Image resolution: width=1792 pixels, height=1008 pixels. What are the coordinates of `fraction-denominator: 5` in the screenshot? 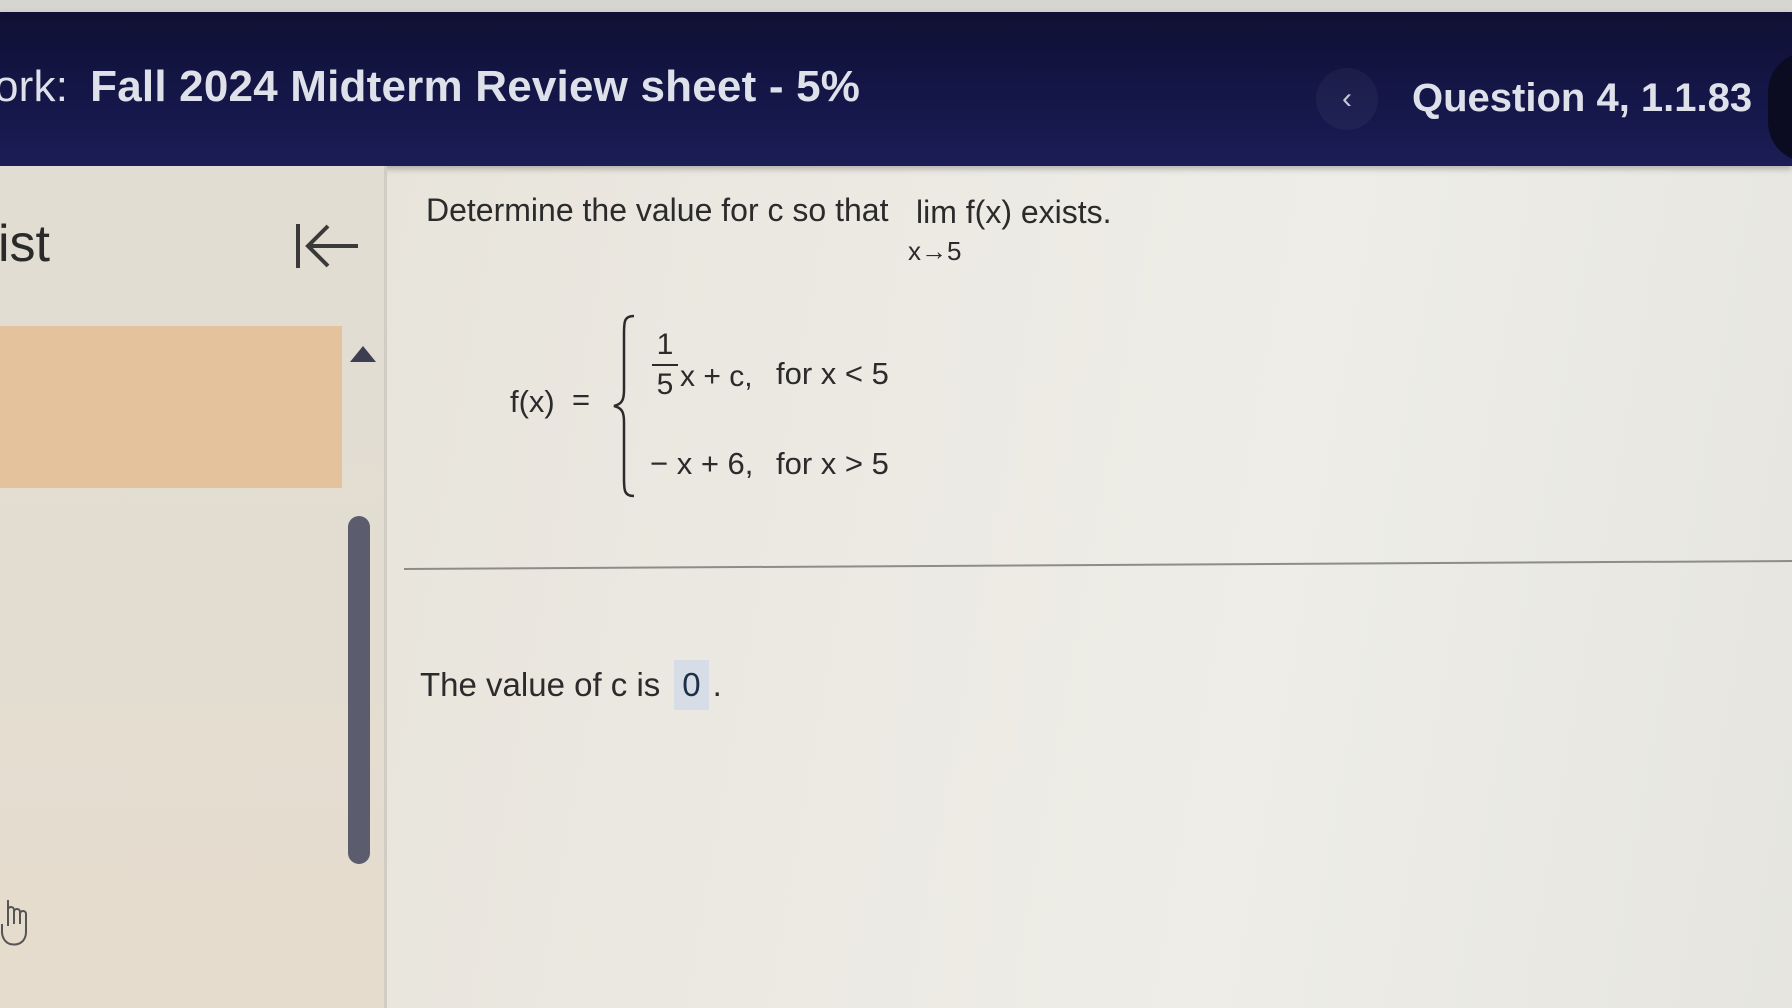 It's located at (665, 384).